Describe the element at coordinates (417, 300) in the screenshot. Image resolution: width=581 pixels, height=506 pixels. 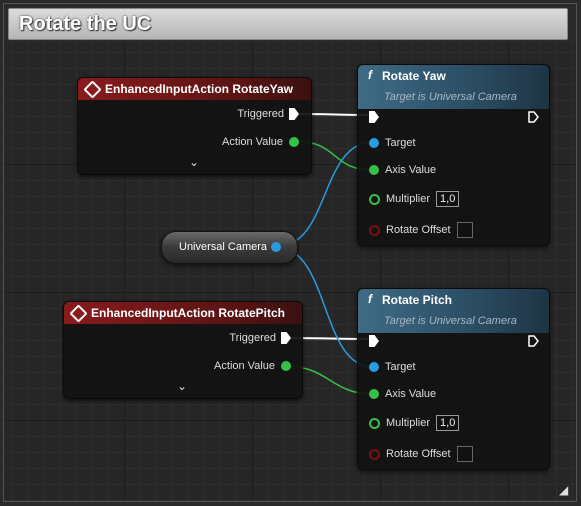
I see `function-node-title: Rotate Pitch` at that location.